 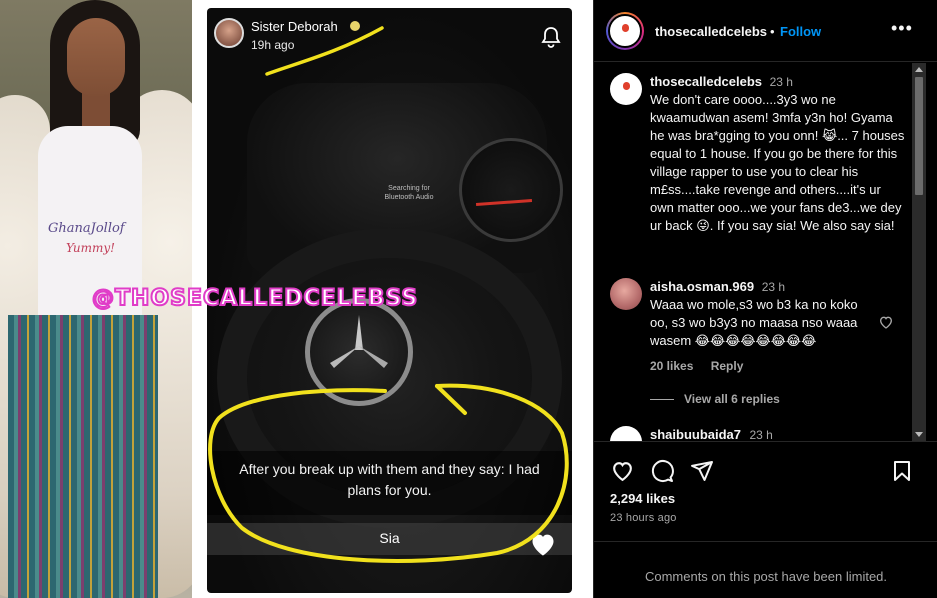 What do you see at coordinates (625, 31) in the screenshot?
I see `account-avatar` at bounding box center [625, 31].